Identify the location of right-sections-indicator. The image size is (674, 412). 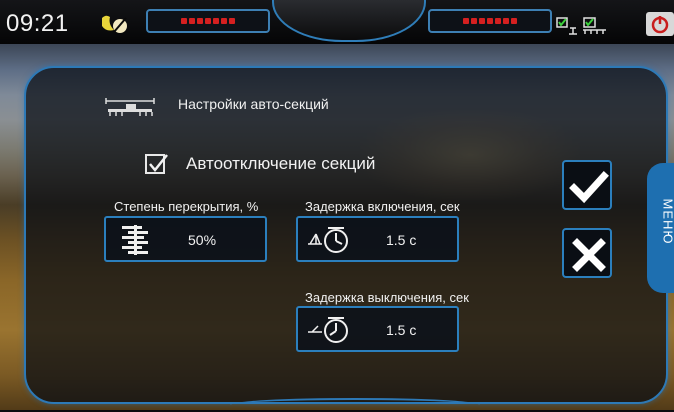
(490, 21).